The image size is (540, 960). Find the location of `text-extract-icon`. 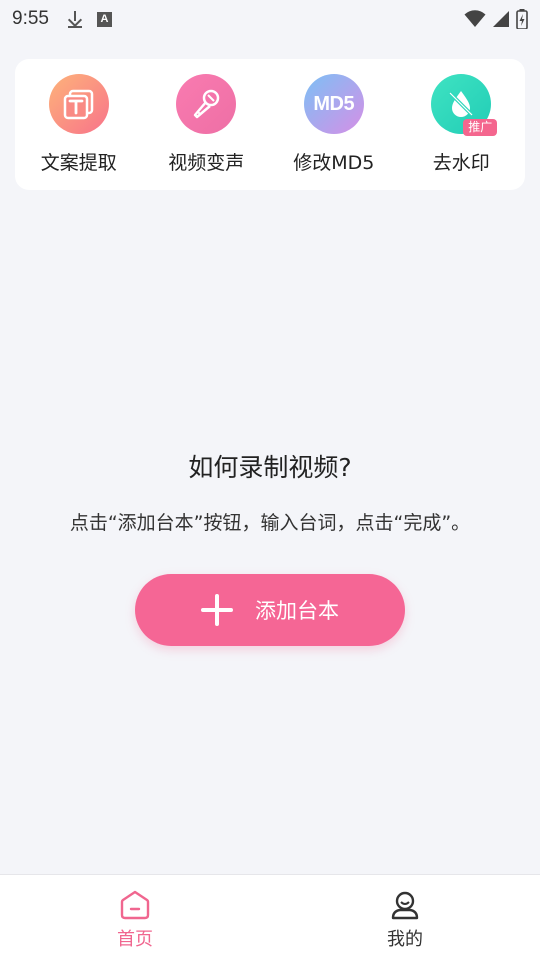

text-extract-icon is located at coordinates (78, 104).